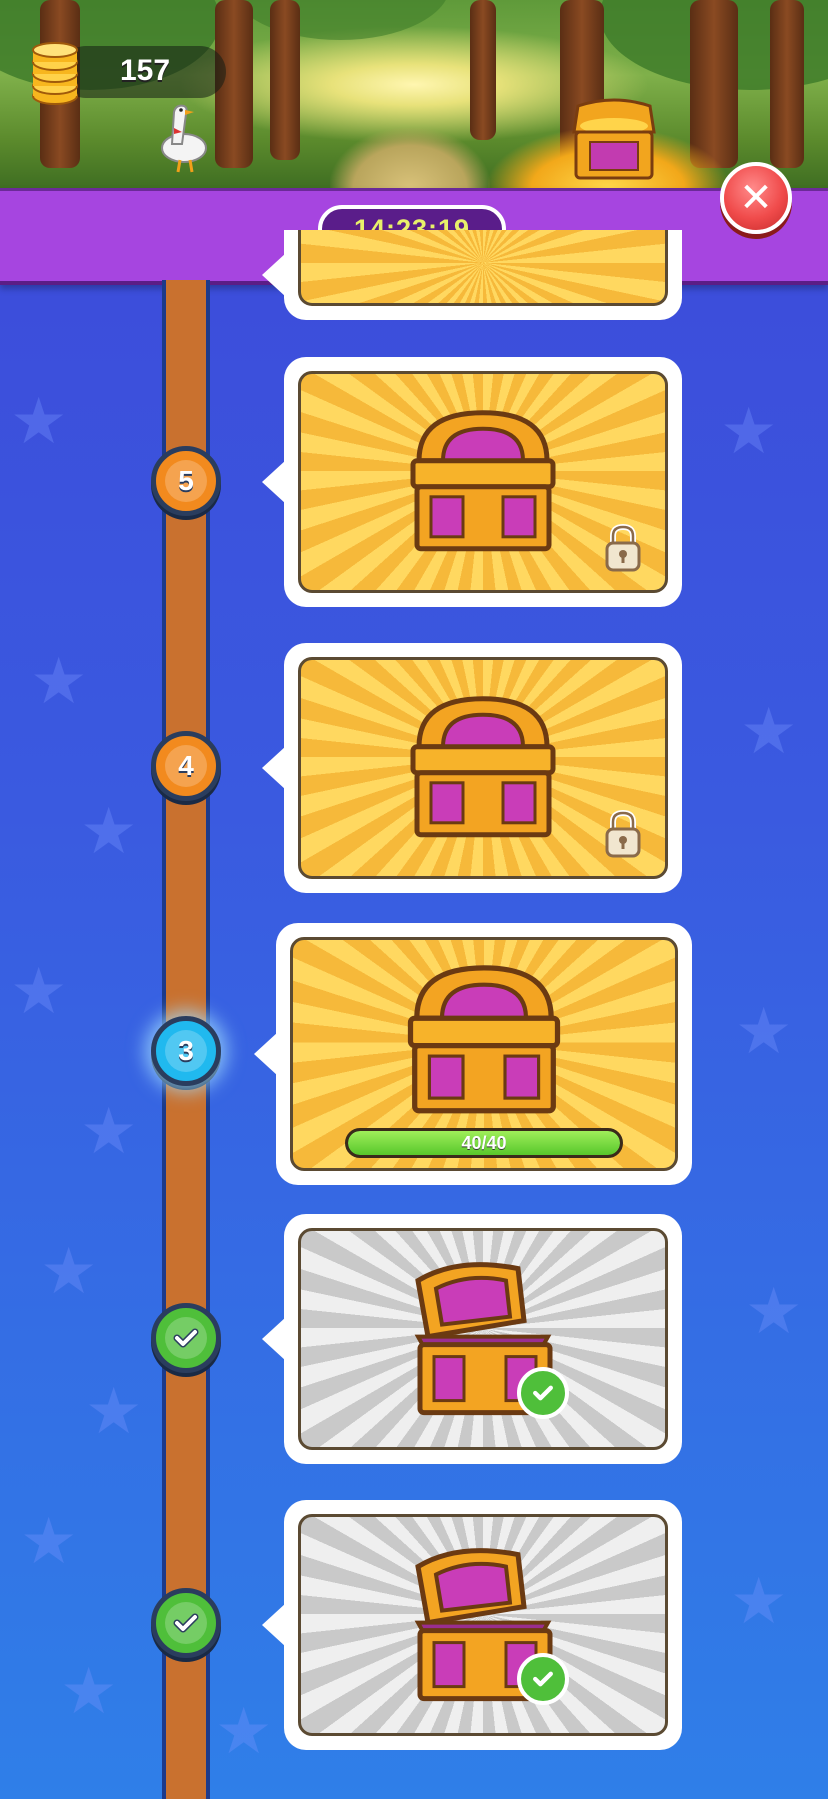 This screenshot has height=1799, width=828. I want to click on coin-count: 157, so click(145, 70).